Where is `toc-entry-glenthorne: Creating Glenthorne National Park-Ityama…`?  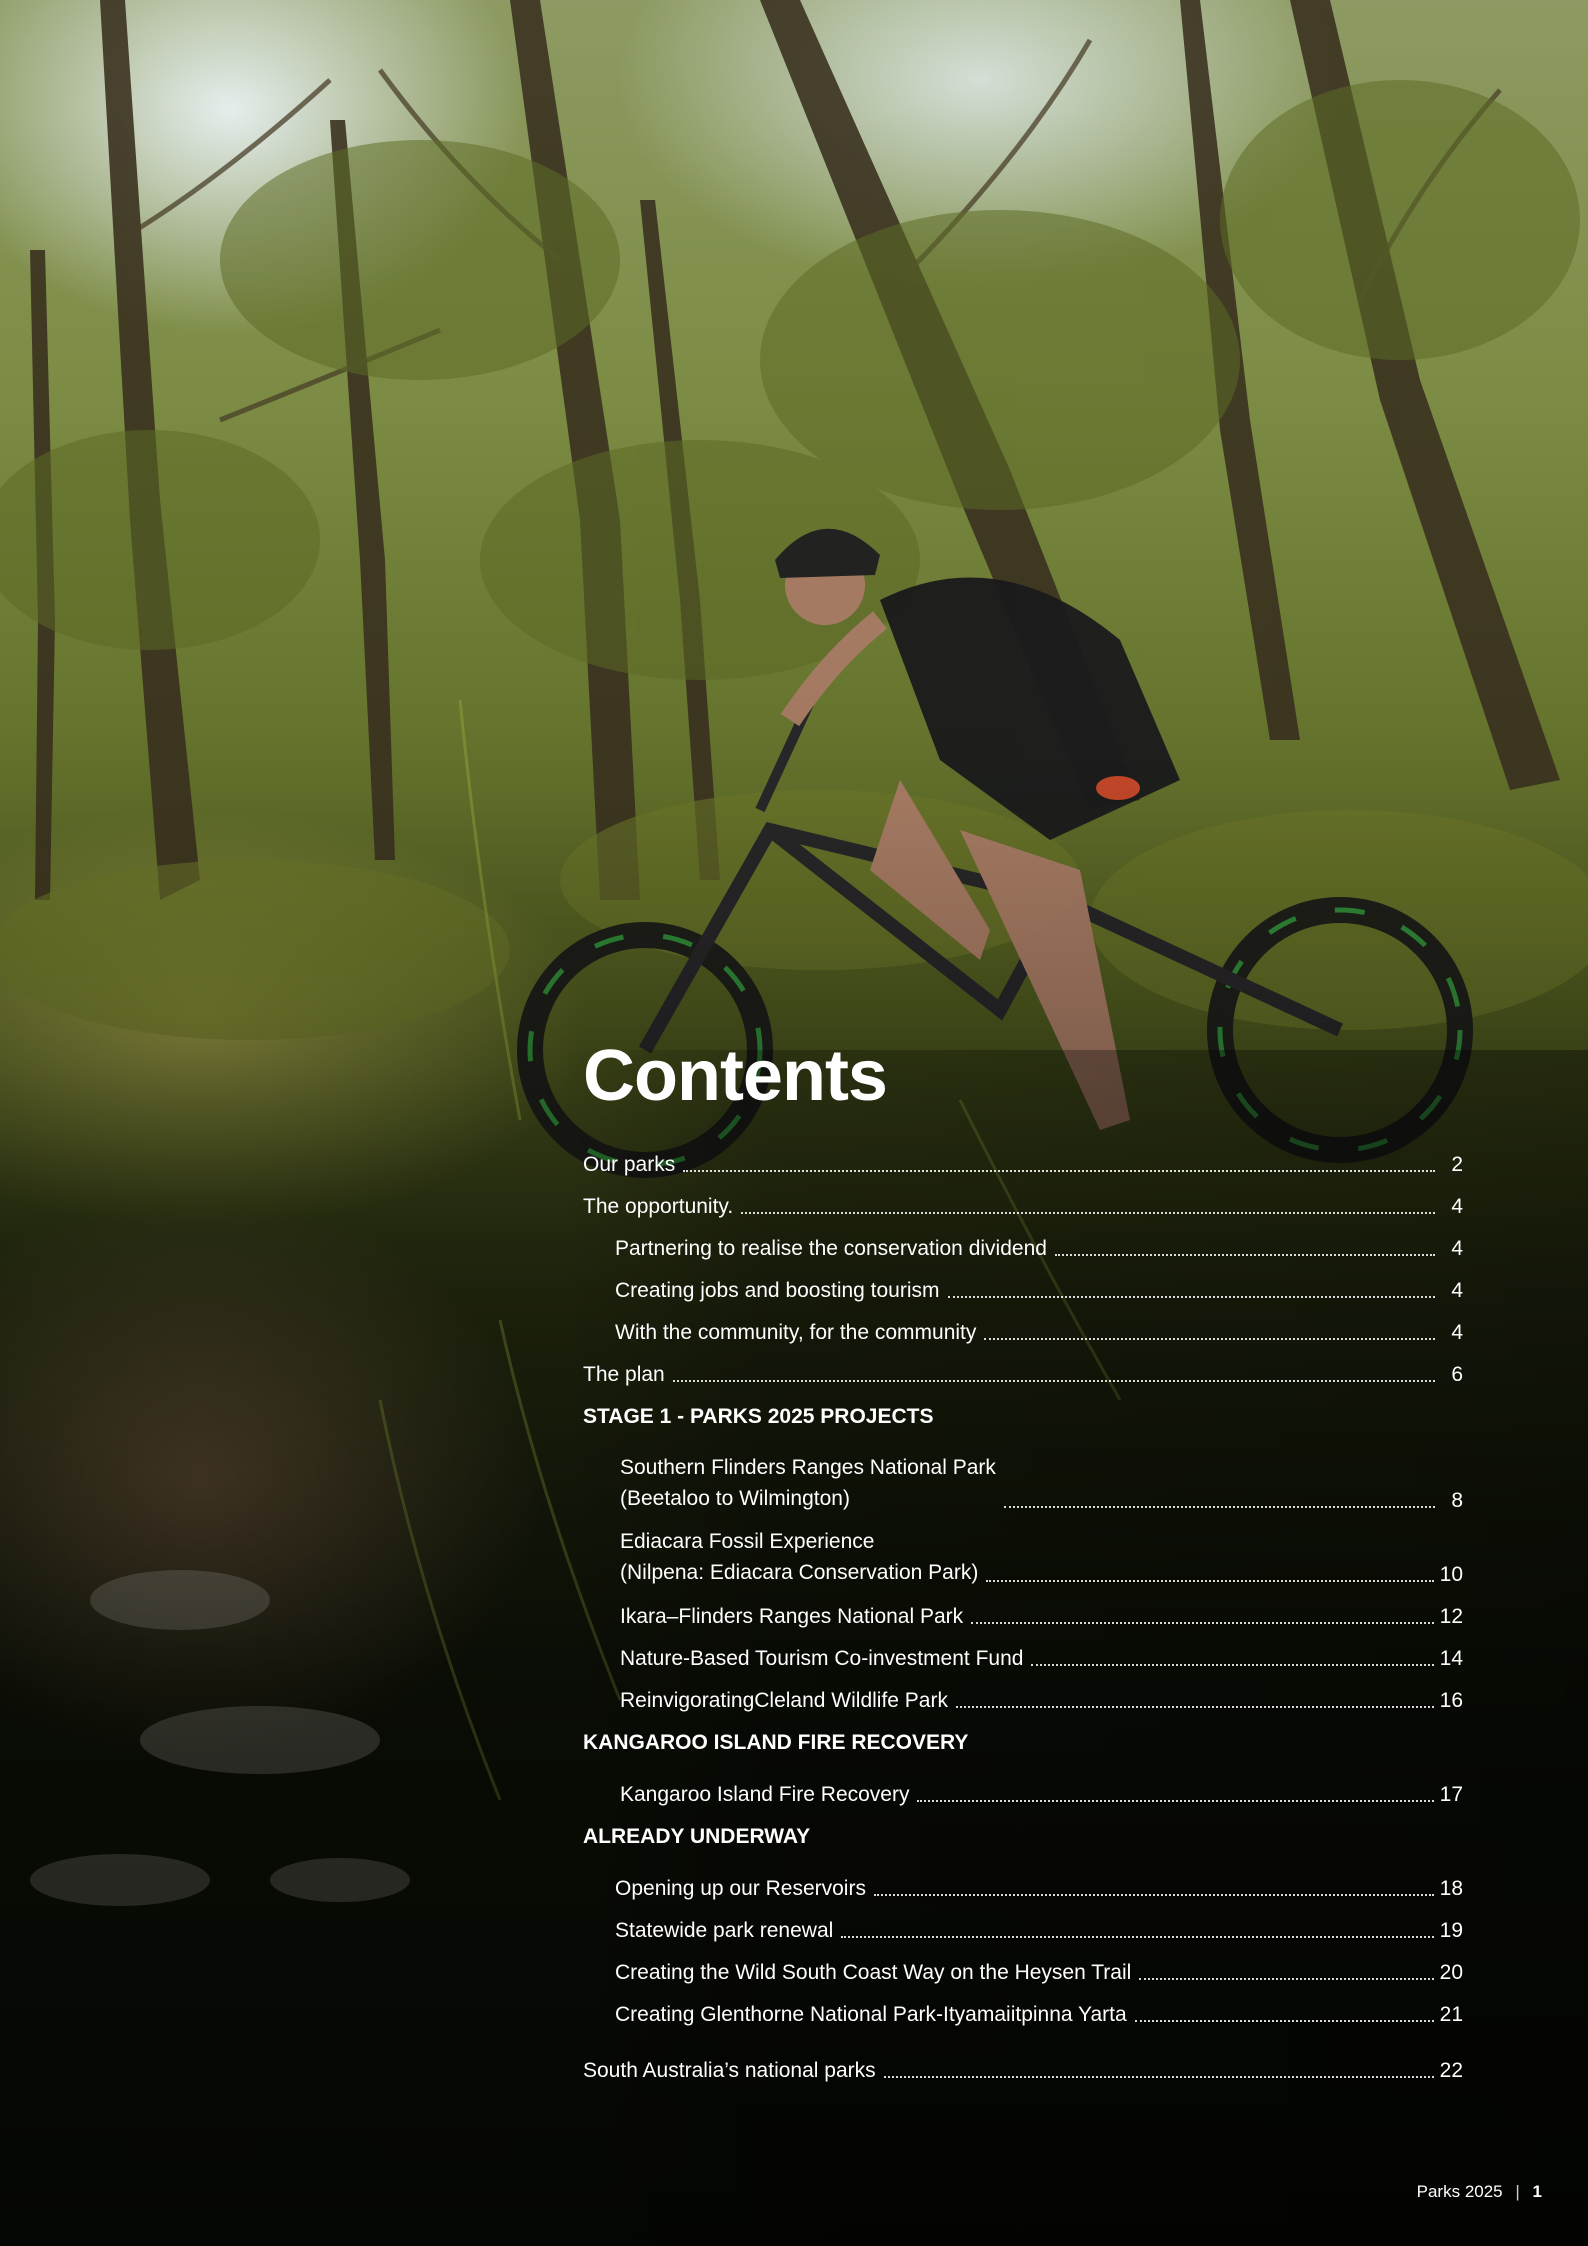
toc-entry-glenthorne: Creating Glenthorne National Park-Ityama… is located at coordinates (1023, 2007).